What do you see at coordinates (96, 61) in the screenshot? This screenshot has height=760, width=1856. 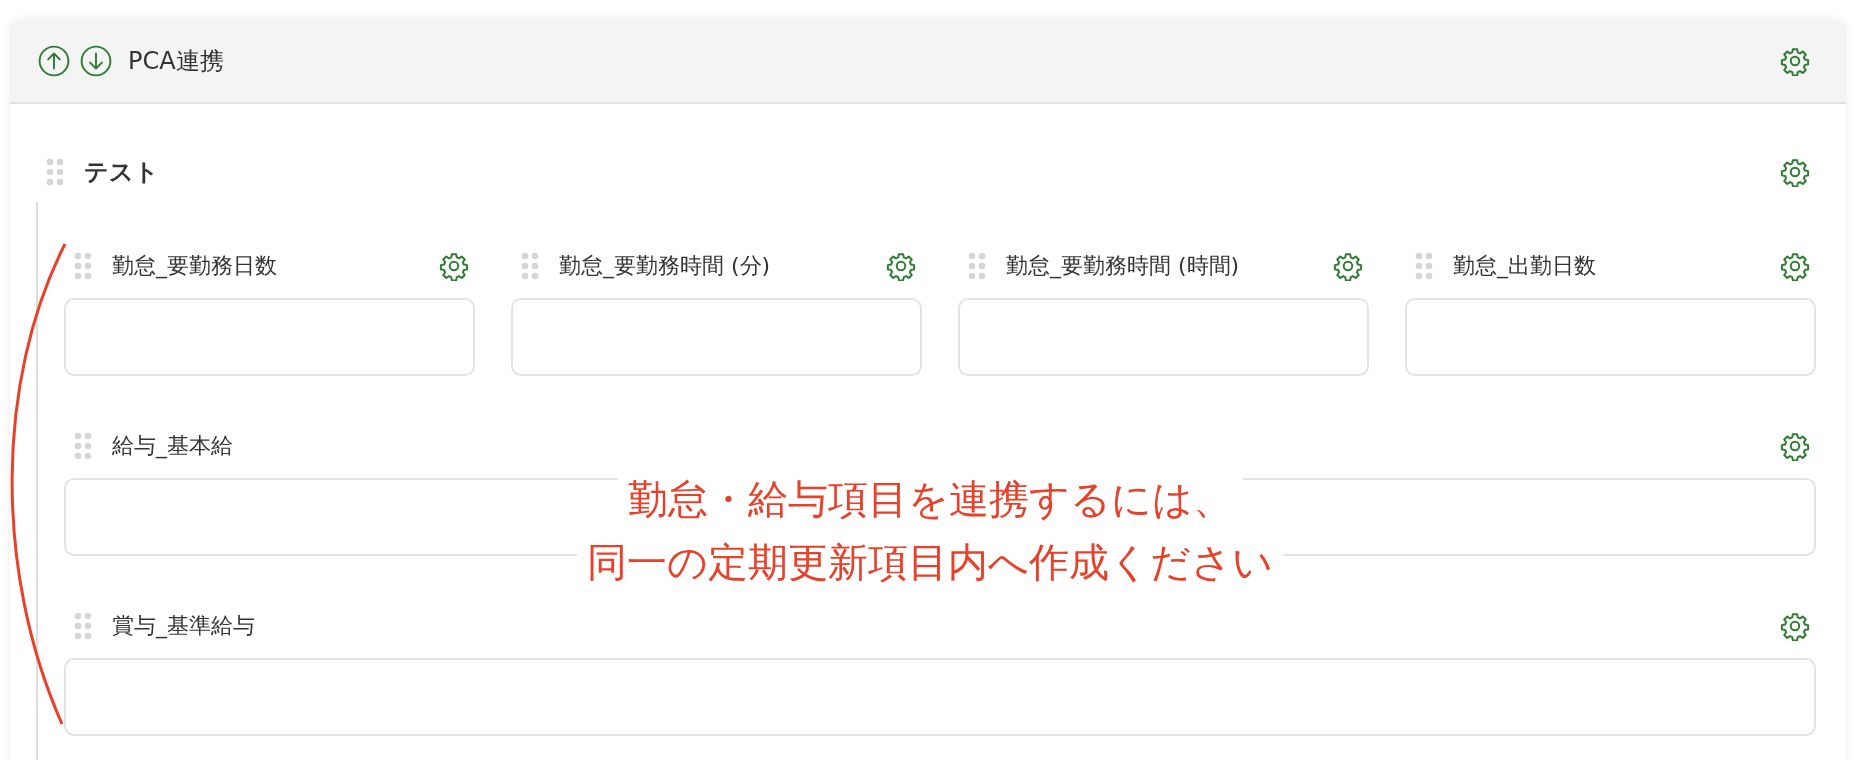 I see `arrow-down-icon` at bounding box center [96, 61].